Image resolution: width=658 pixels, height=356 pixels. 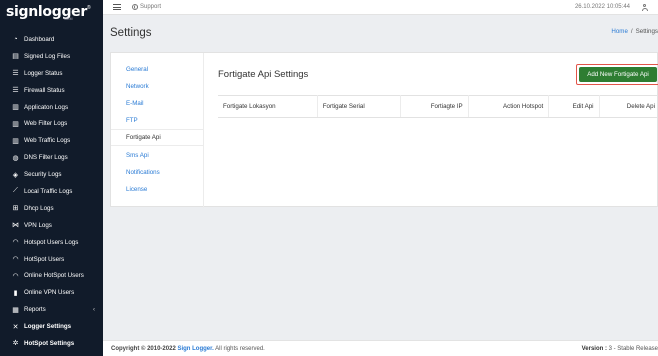 What do you see at coordinates (157, 138) in the screenshot?
I see `settings-tab-fortigate-api: Fortigate Api` at bounding box center [157, 138].